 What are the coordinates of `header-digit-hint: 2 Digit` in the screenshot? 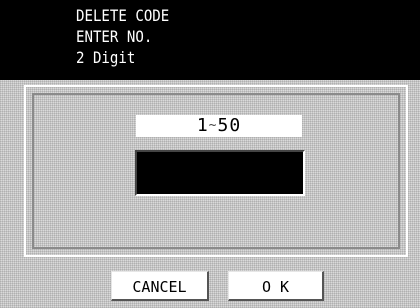 It's located at (106, 57).